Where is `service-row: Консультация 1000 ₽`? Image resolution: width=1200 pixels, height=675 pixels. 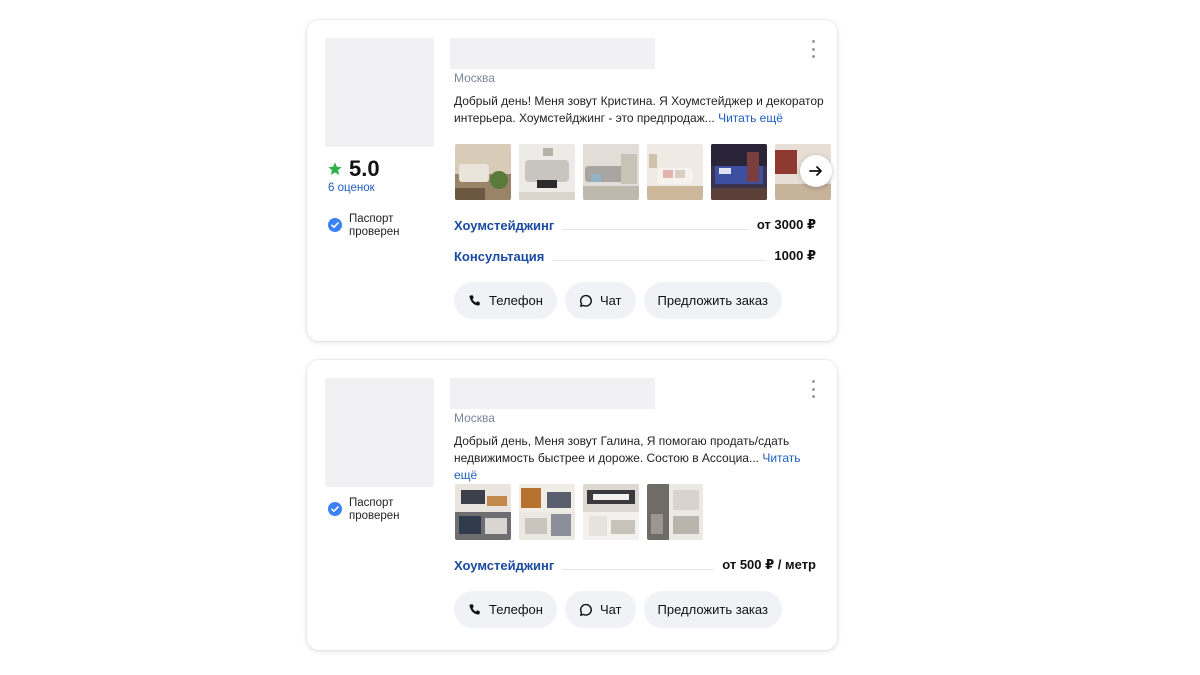
service-row: Консультация 1000 ₽ is located at coordinates (635, 256).